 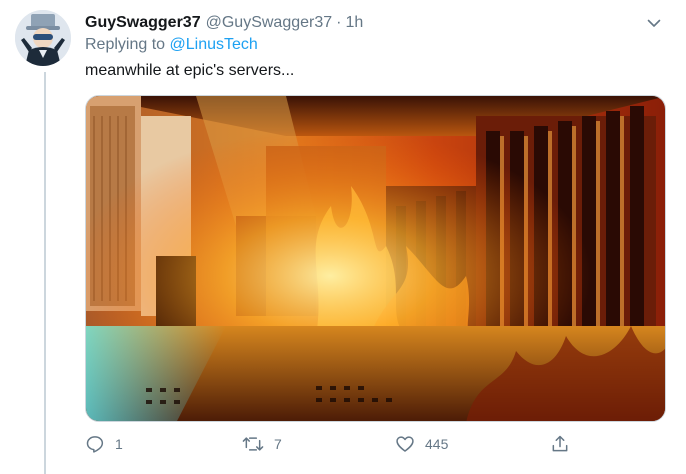 What do you see at coordinates (45, 273) in the screenshot?
I see `thread-line` at bounding box center [45, 273].